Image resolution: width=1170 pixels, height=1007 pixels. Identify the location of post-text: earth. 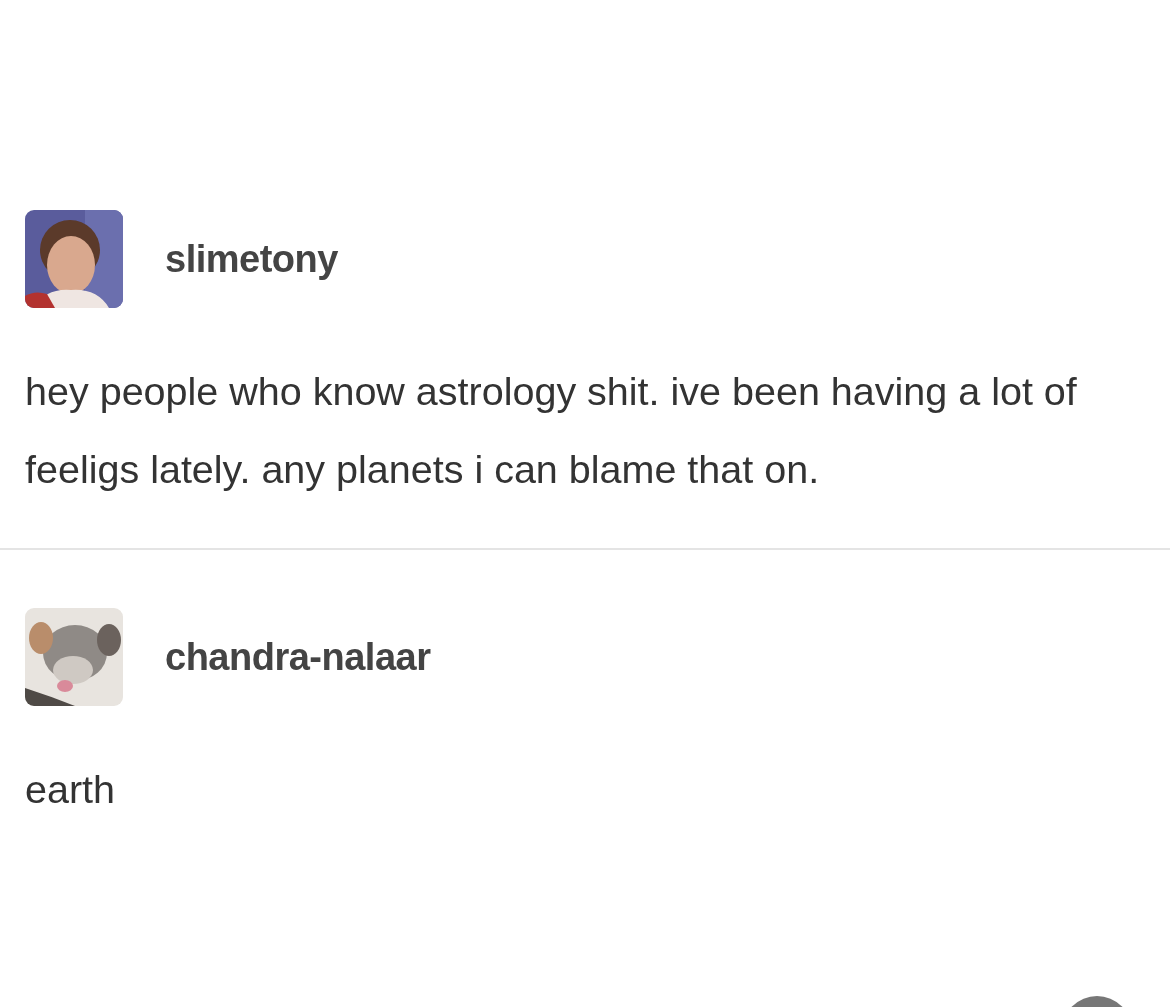
(71, 789).